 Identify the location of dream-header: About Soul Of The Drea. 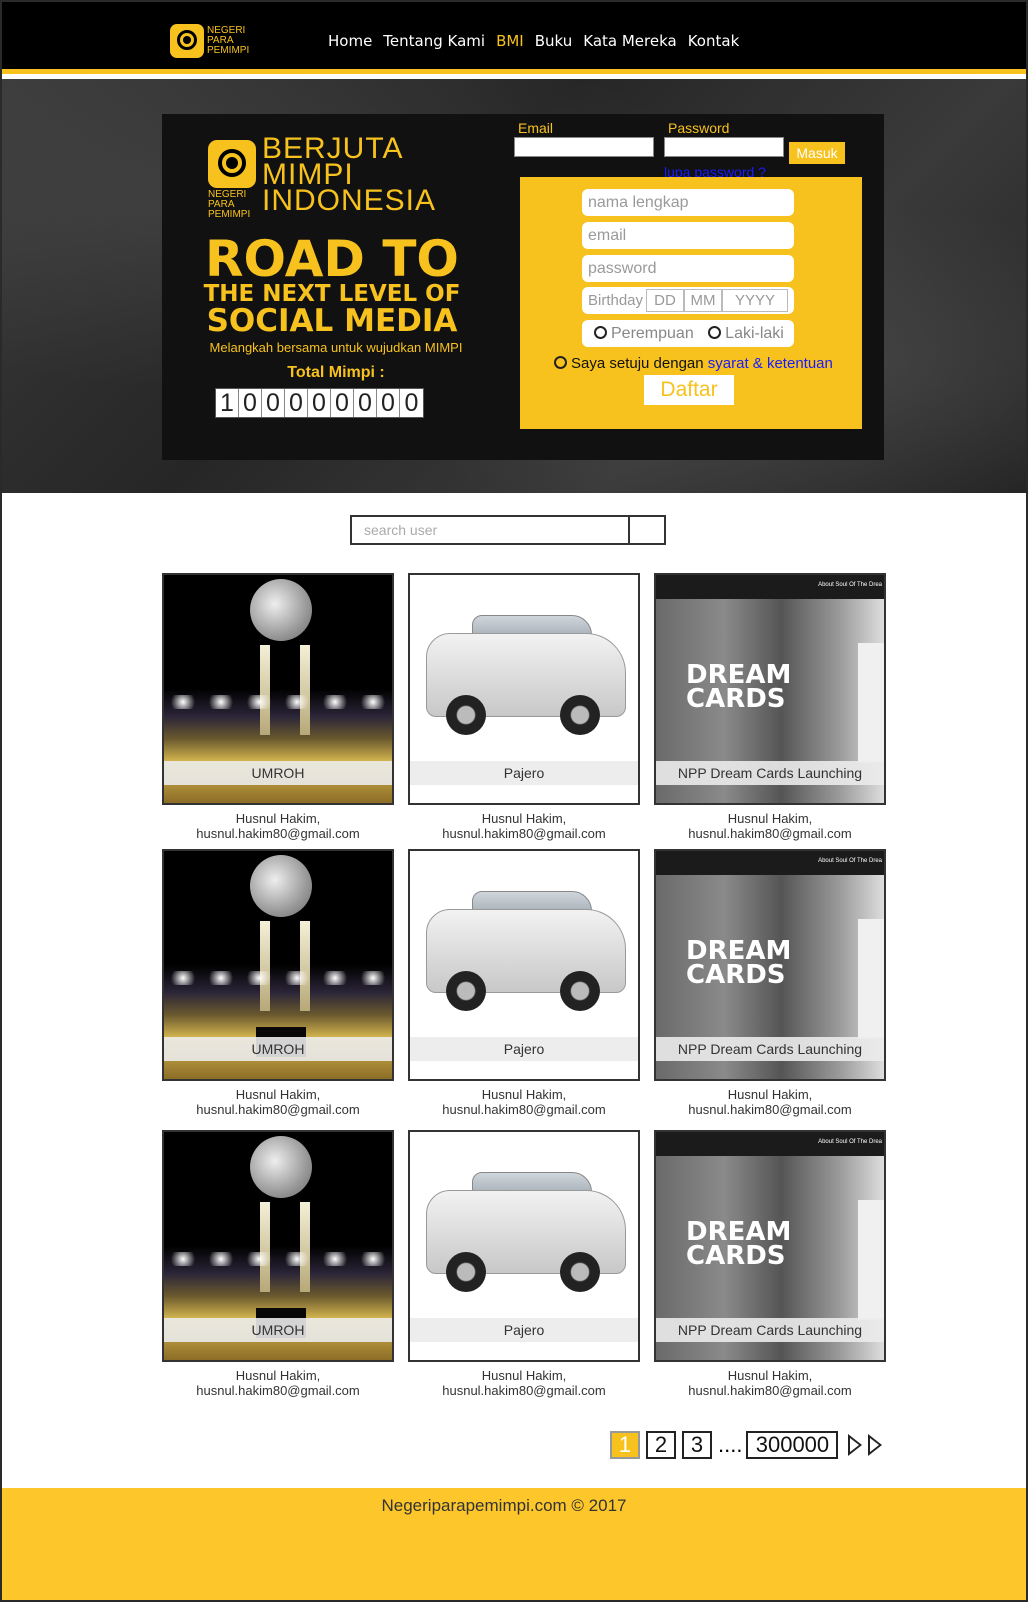
(770, 863).